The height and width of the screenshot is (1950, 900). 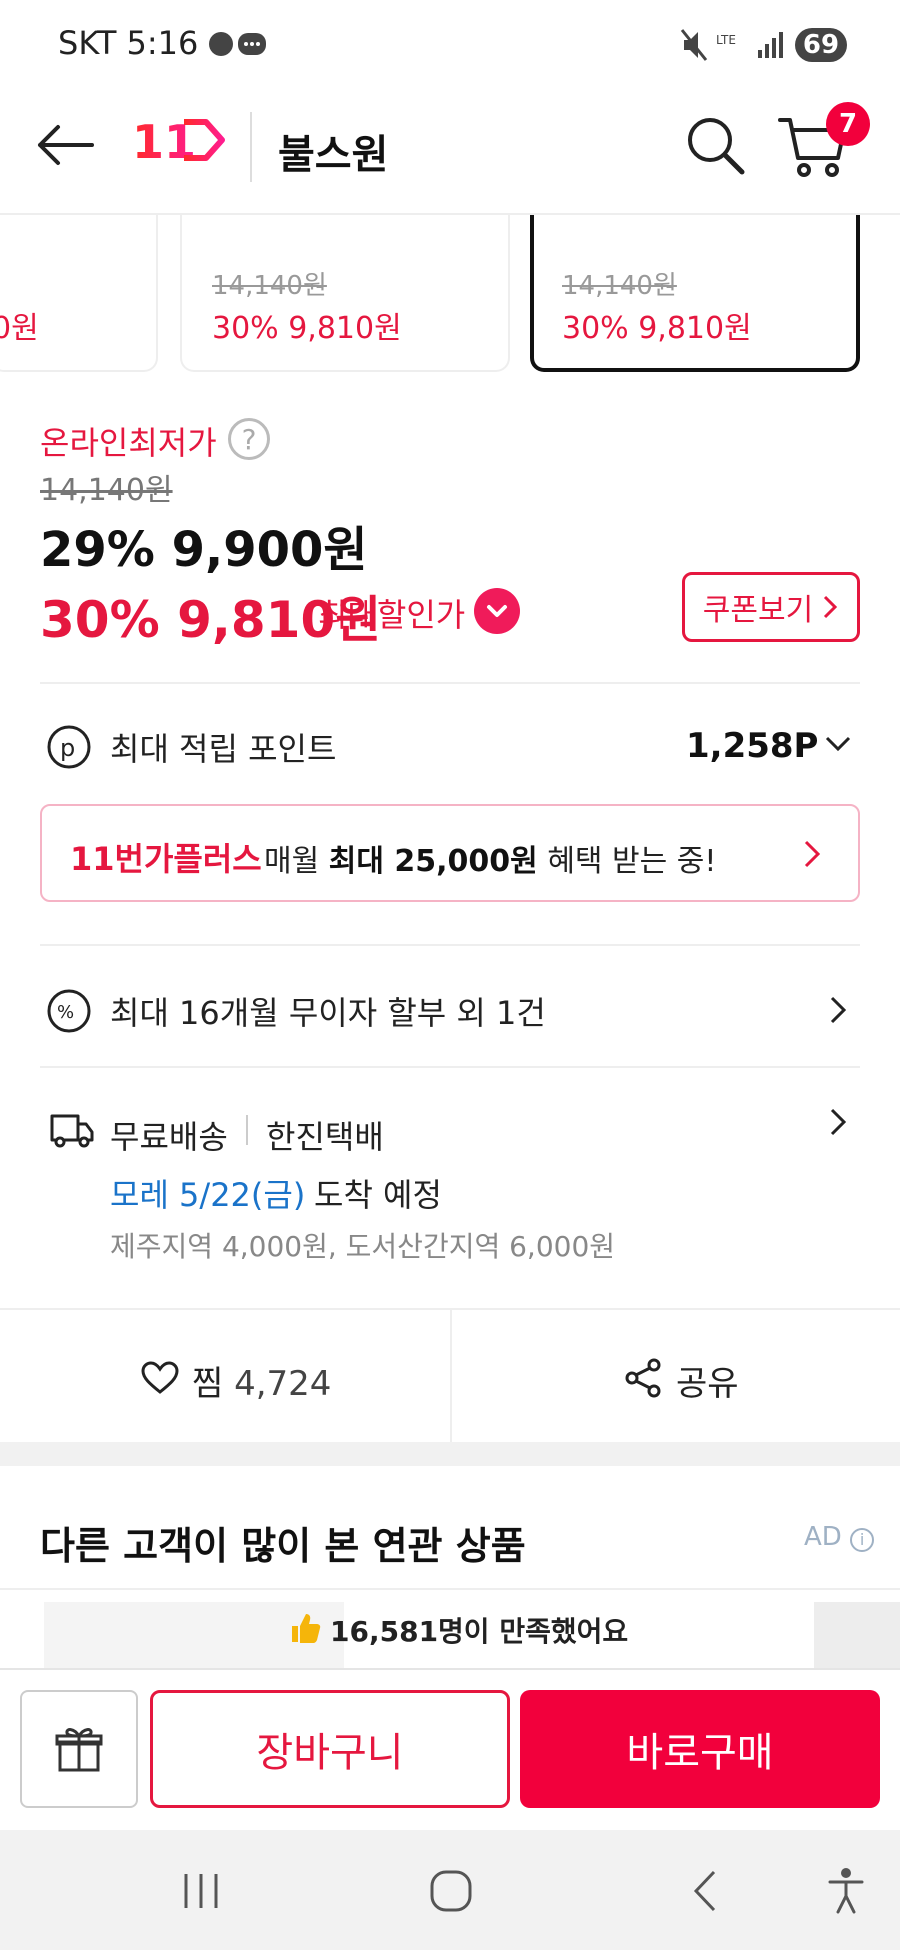 I want to click on cart-count-badge: 7, so click(x=848, y=124).